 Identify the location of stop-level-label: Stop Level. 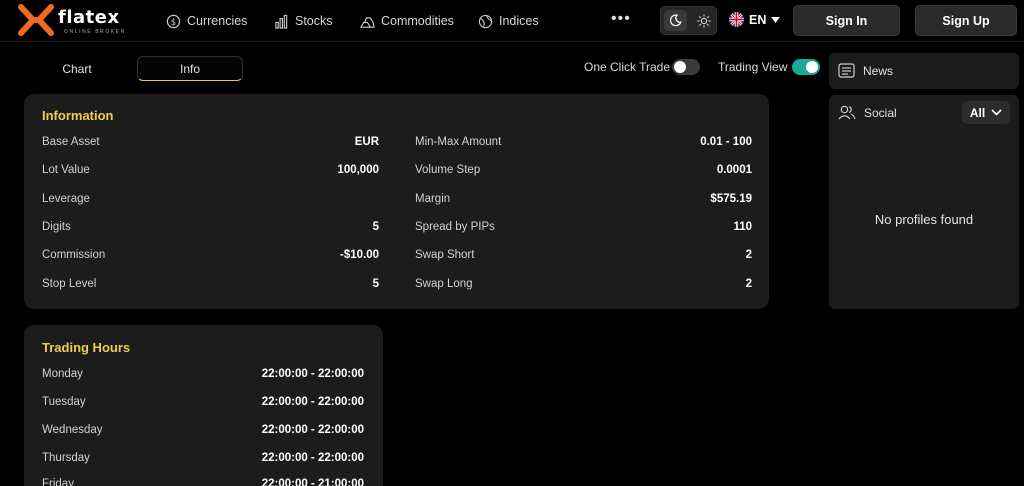
(69, 284).